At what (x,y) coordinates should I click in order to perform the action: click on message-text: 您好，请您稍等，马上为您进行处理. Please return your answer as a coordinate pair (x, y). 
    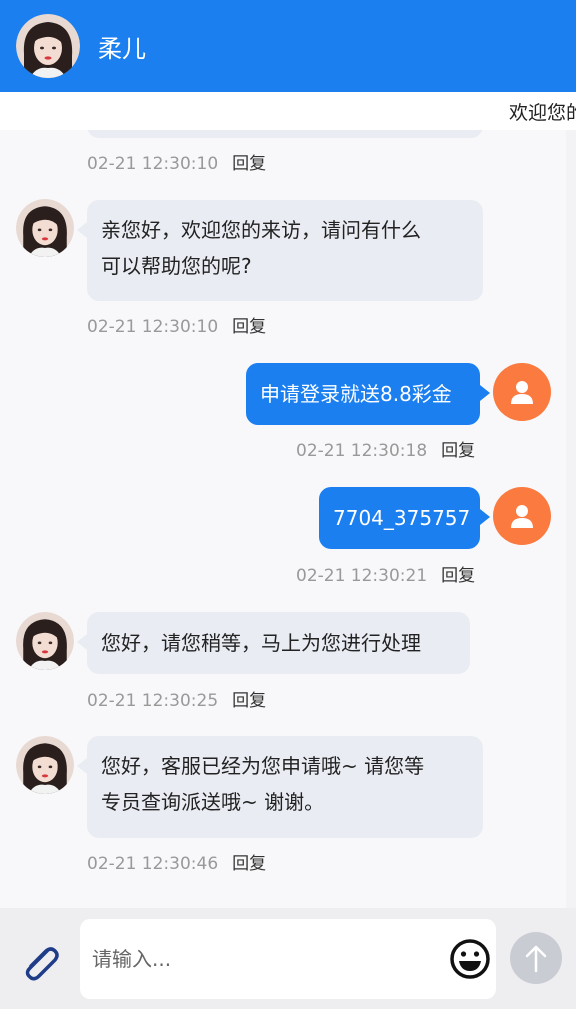
    Looking at the image, I should click on (261, 643).